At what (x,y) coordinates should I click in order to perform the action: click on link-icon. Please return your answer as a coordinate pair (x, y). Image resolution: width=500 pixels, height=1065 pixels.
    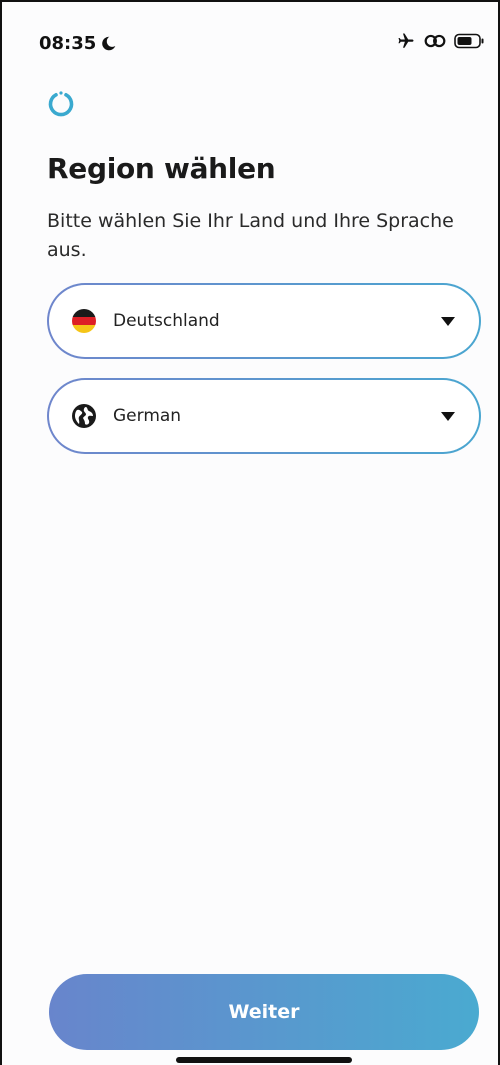
    Looking at the image, I should click on (435, 41).